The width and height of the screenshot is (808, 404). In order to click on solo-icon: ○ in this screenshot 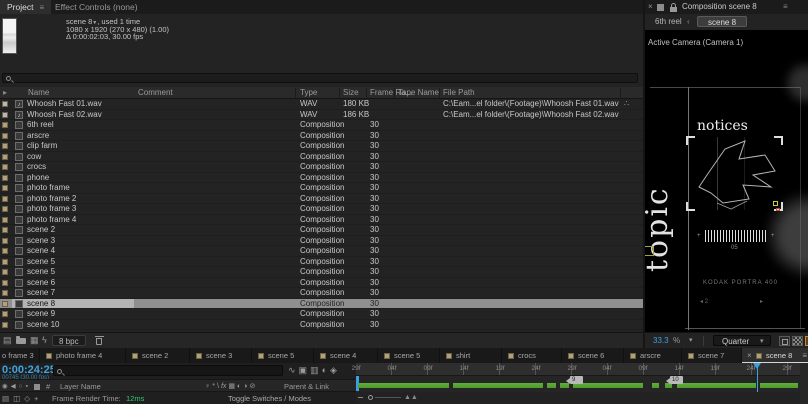, I will do `click(21, 386)`.